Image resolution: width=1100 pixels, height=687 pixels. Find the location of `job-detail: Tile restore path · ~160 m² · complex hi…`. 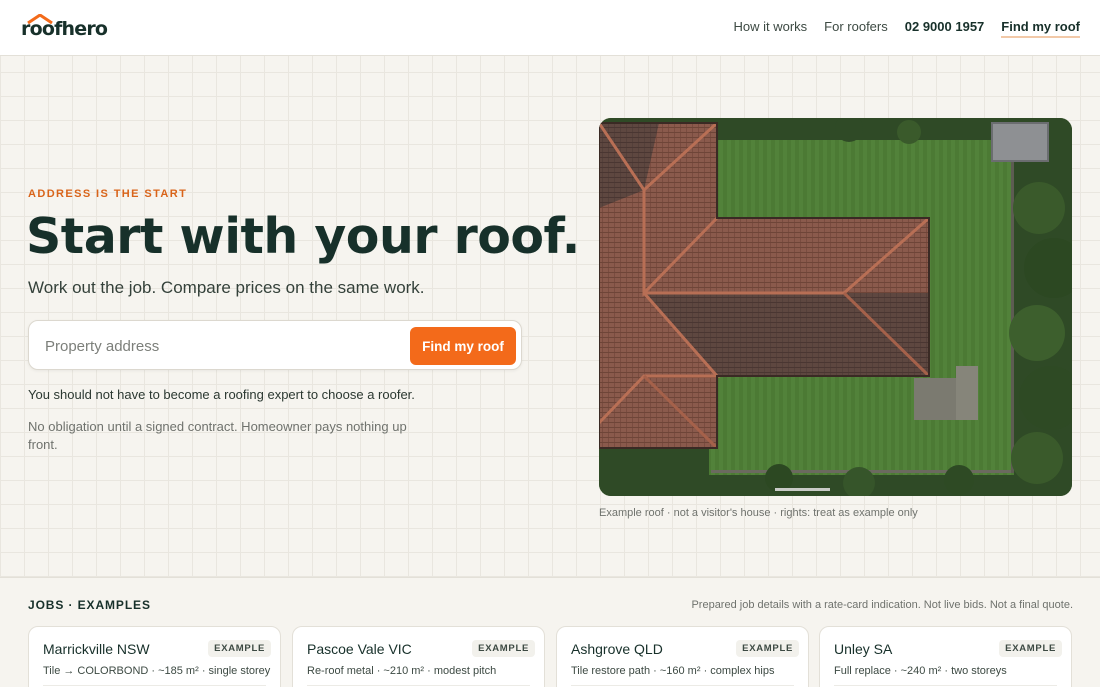

job-detail: Tile restore path · ~160 m² · complex hi… is located at coordinates (673, 671).